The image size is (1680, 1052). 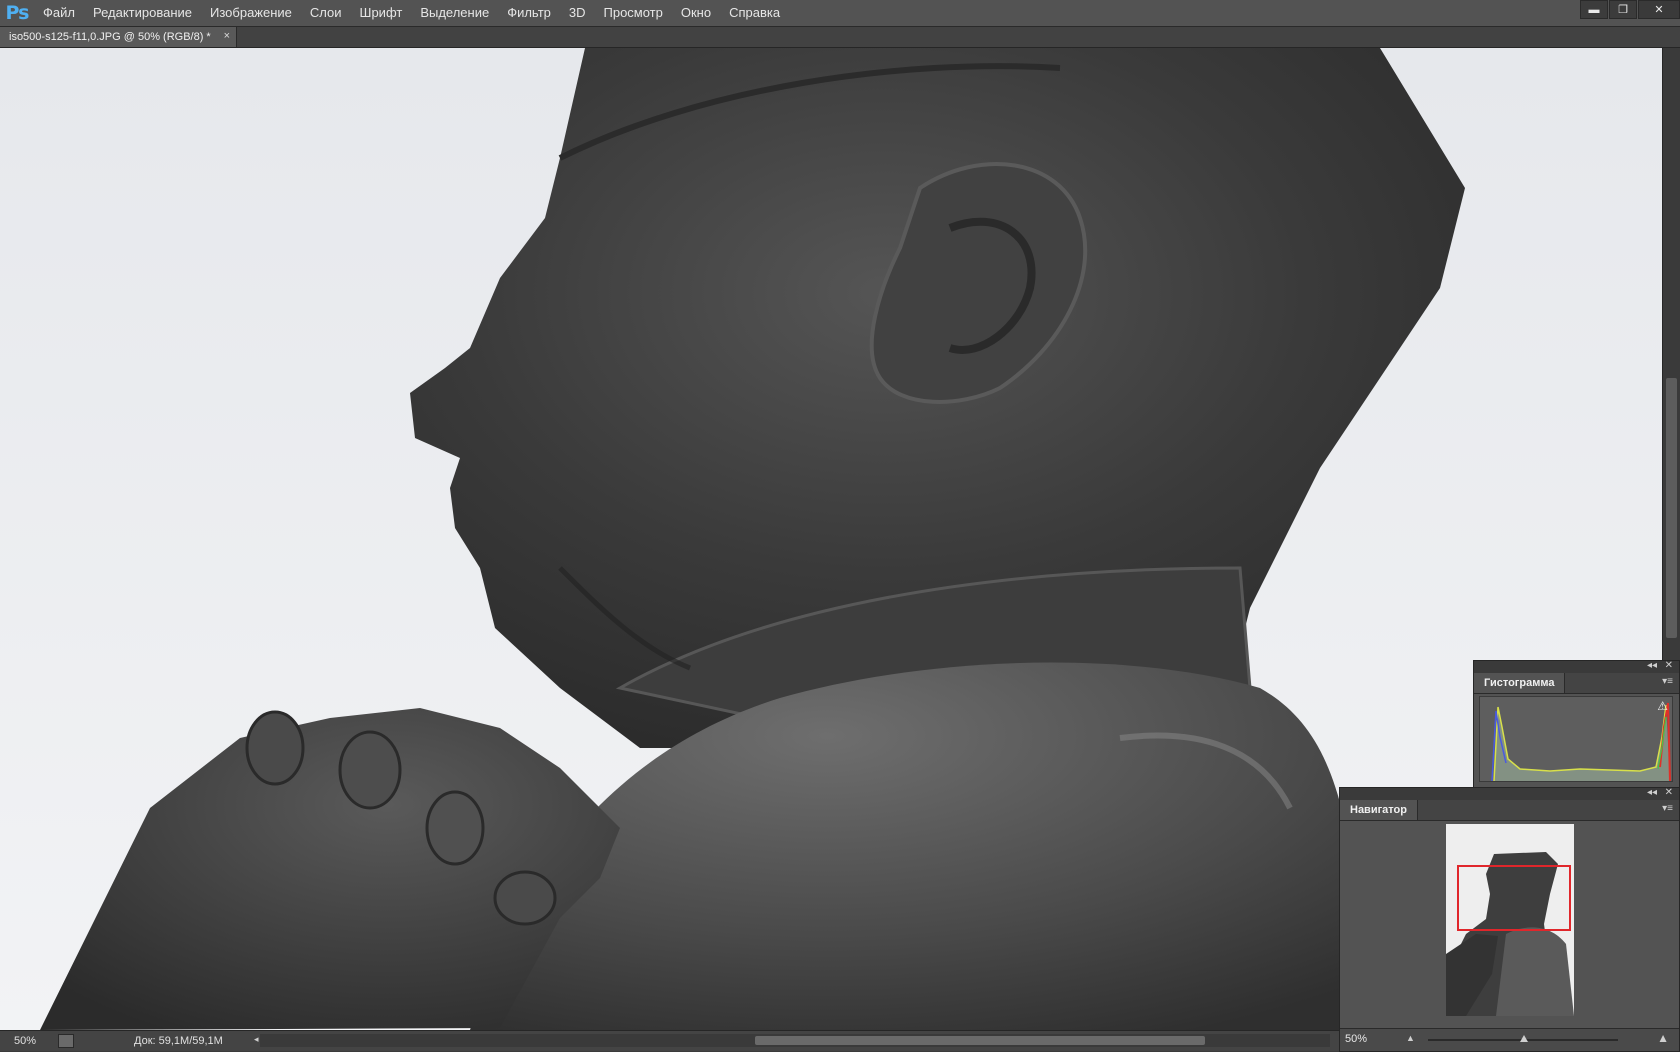 I want to click on navigator-preview-image, so click(x=1510, y=920).